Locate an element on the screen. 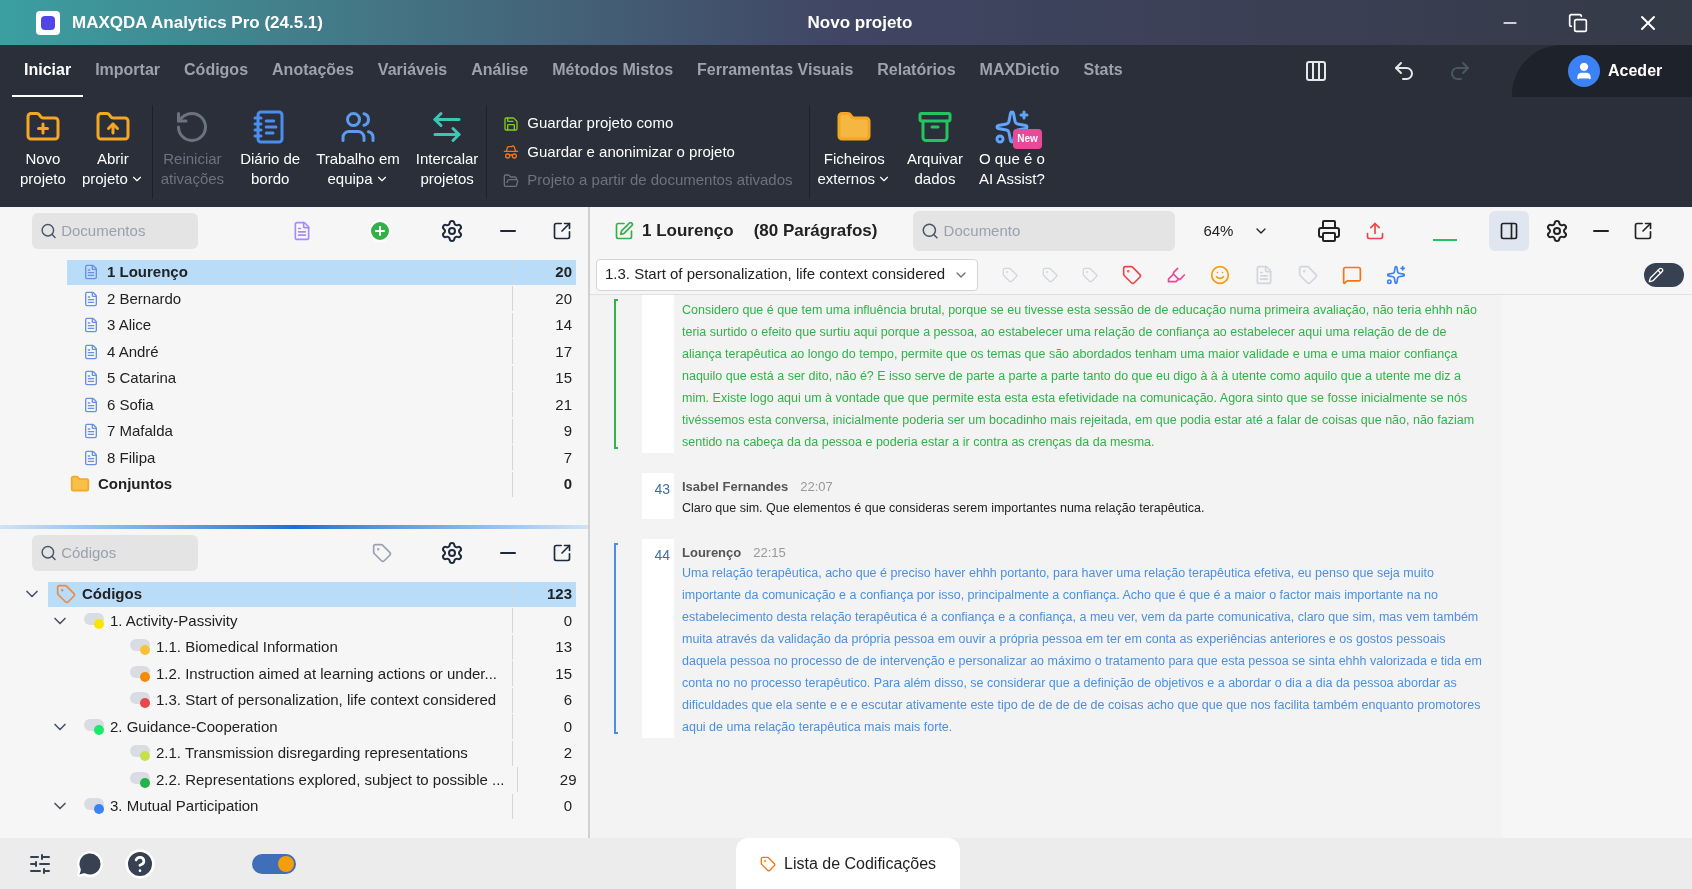 The height and width of the screenshot is (889, 1692). help-icon is located at coordinates (140, 863).